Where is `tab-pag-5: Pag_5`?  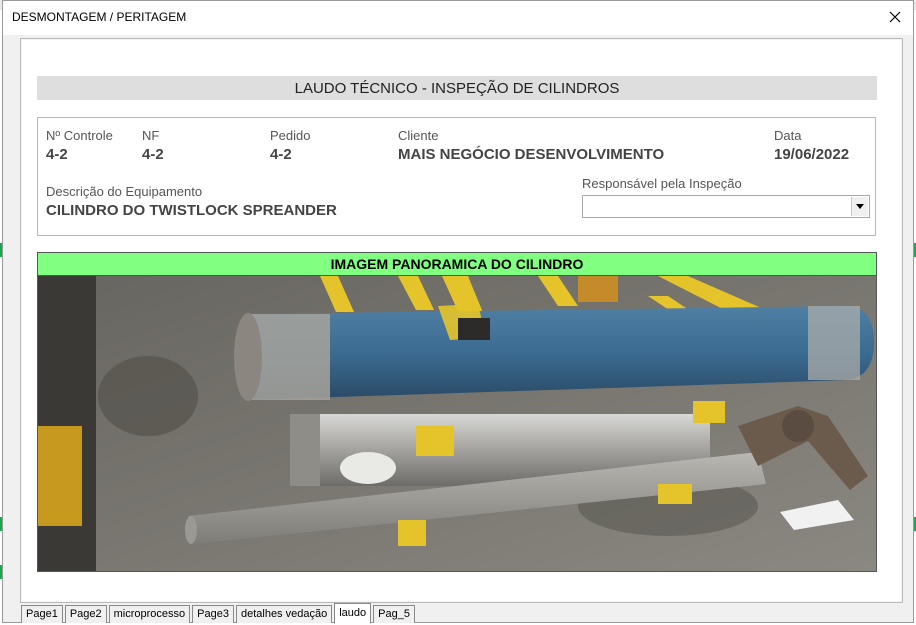 tab-pag-5: Pag_5 is located at coordinates (394, 614).